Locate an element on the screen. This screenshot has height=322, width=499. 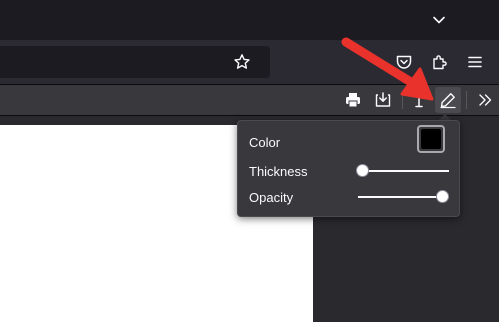
color-picker is located at coordinates (431, 139).